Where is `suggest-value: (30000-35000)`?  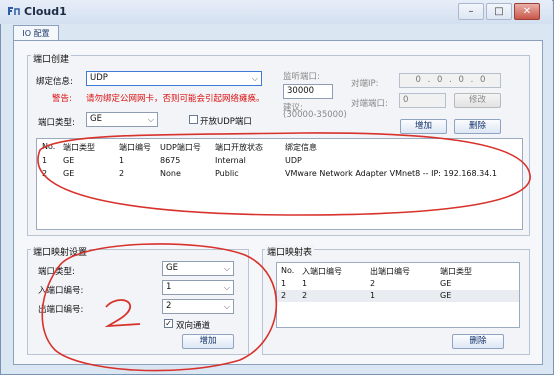
suggest-value: (30000-35000) is located at coordinates (315, 115).